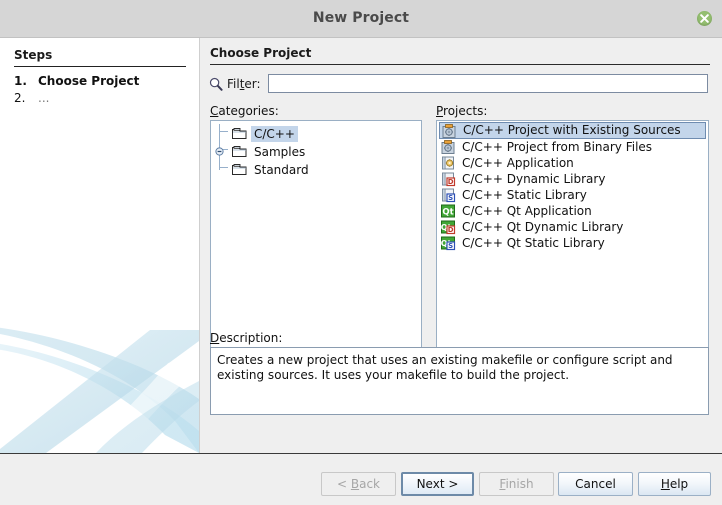 The width and height of the screenshot is (722, 505). Describe the element at coordinates (448, 163) in the screenshot. I see `application-icon` at that location.